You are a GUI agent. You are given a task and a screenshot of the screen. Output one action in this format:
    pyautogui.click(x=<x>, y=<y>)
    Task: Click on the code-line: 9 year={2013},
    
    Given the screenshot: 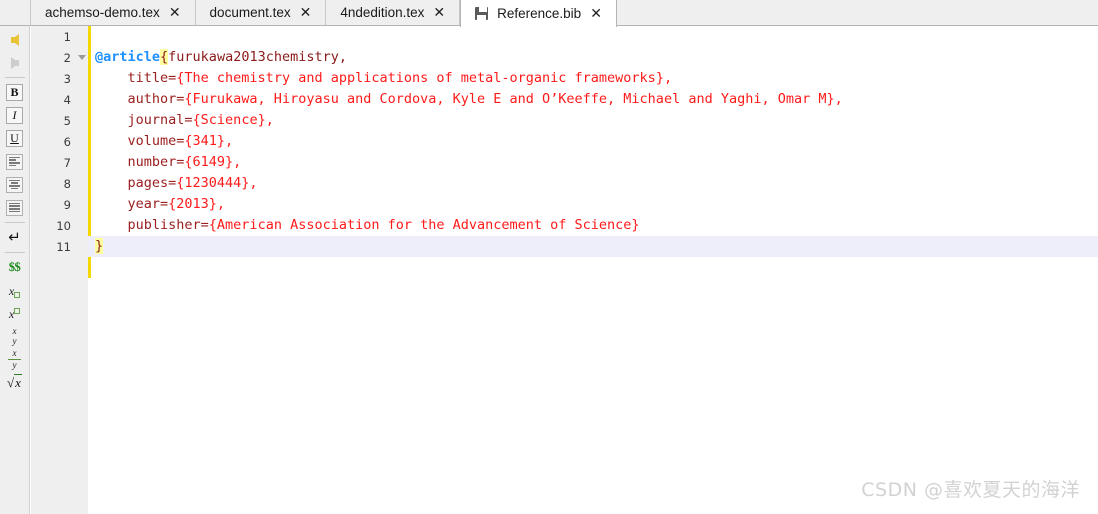 What is the action you would take?
    pyautogui.click(x=564, y=204)
    